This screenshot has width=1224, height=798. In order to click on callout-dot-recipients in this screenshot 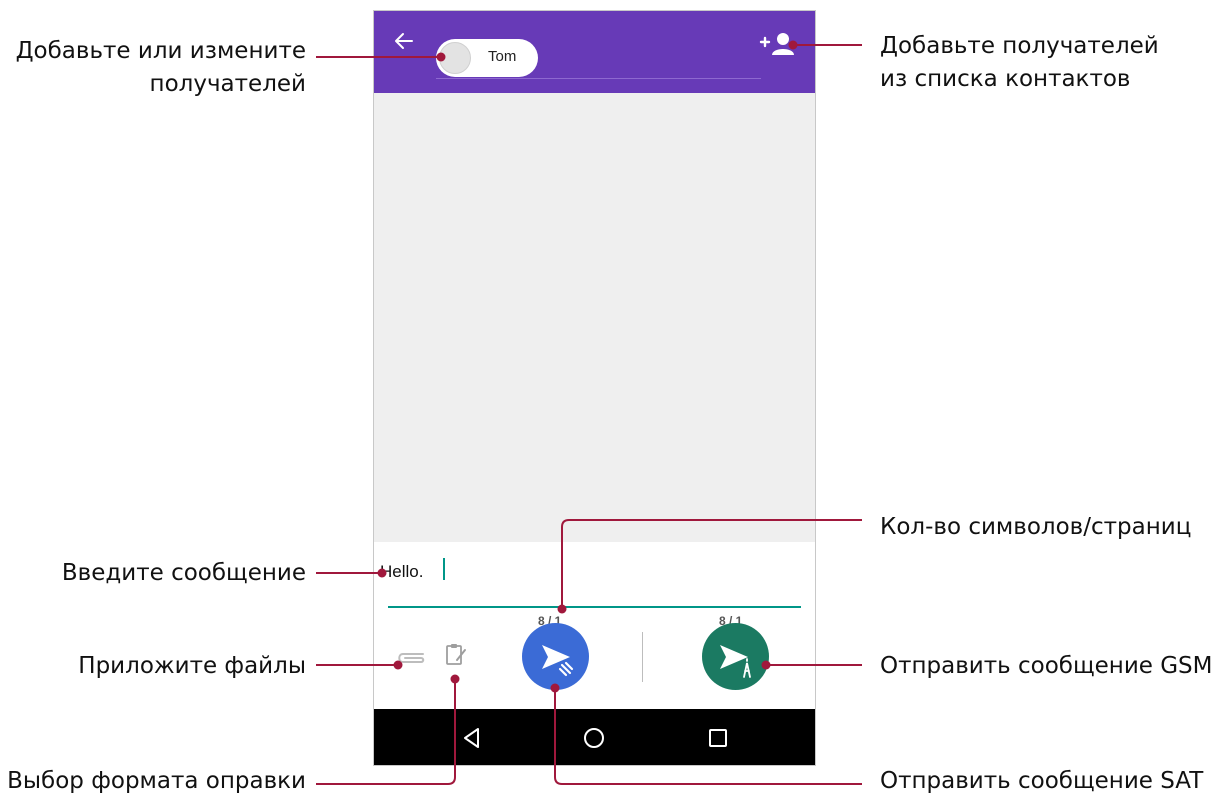, I will do `click(441, 57)`.